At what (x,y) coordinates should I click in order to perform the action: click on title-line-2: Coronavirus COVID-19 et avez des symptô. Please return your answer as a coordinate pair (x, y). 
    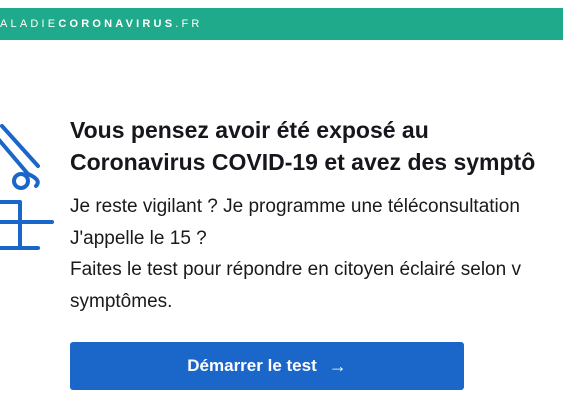
    Looking at the image, I should click on (303, 162).